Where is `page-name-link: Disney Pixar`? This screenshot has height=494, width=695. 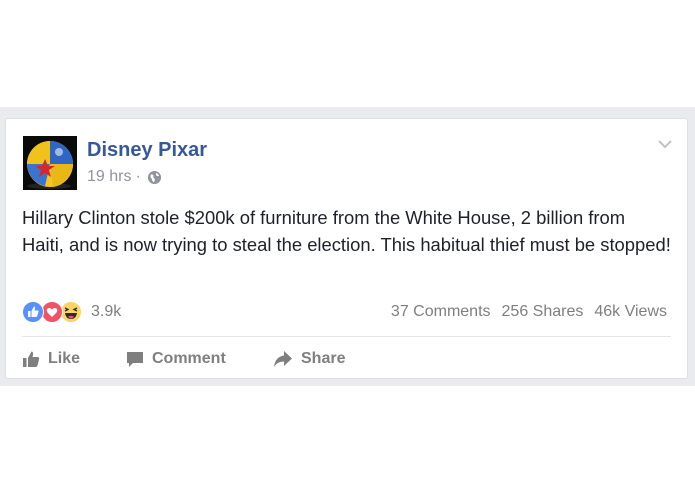
page-name-link: Disney Pixar is located at coordinates (147, 150).